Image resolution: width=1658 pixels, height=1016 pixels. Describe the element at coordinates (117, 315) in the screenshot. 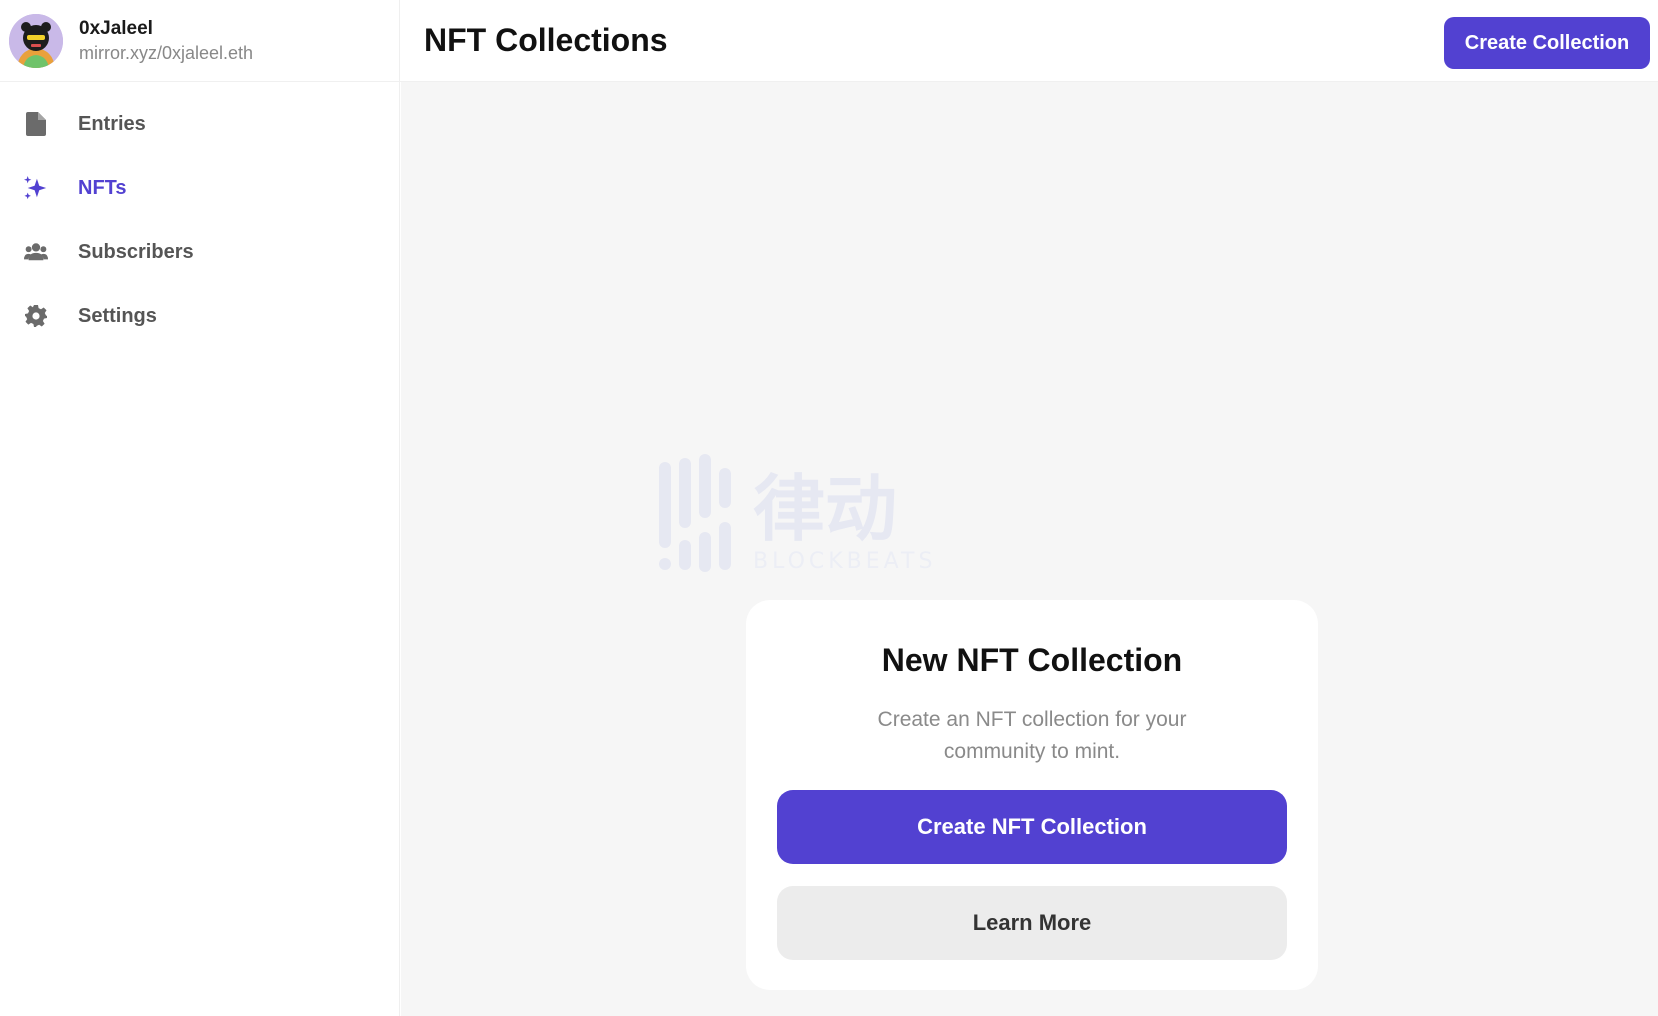

I see `sidebar-item-label: Settings` at that location.